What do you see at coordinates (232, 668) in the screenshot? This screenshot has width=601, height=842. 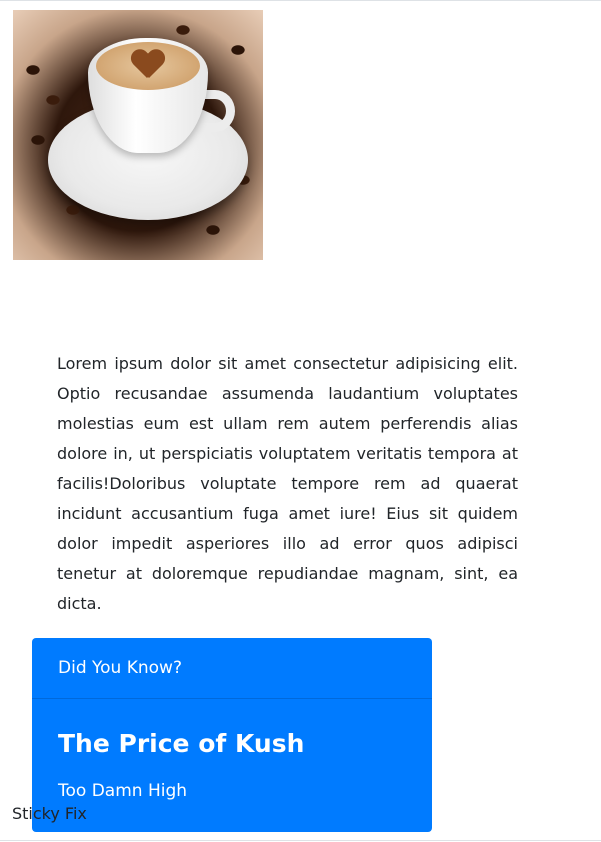 I see `card-header: Did You Know?` at bounding box center [232, 668].